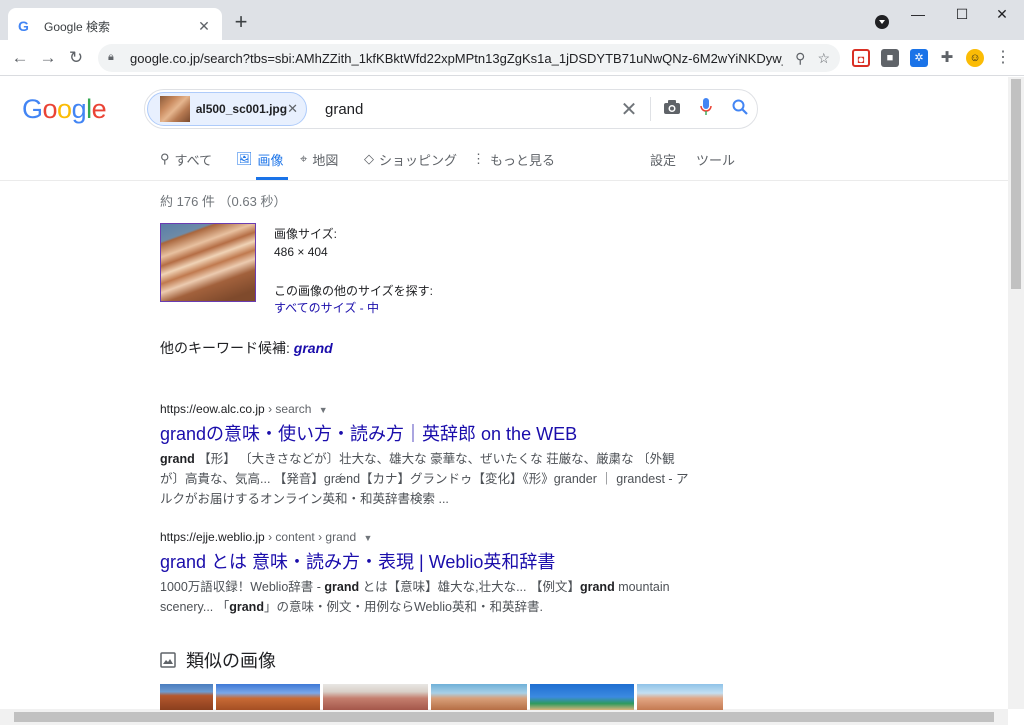  Describe the element at coordinates (512, 22) in the screenshot. I see `tab-strip: G Google 検索 ✕ + — ☐ ✕` at that location.